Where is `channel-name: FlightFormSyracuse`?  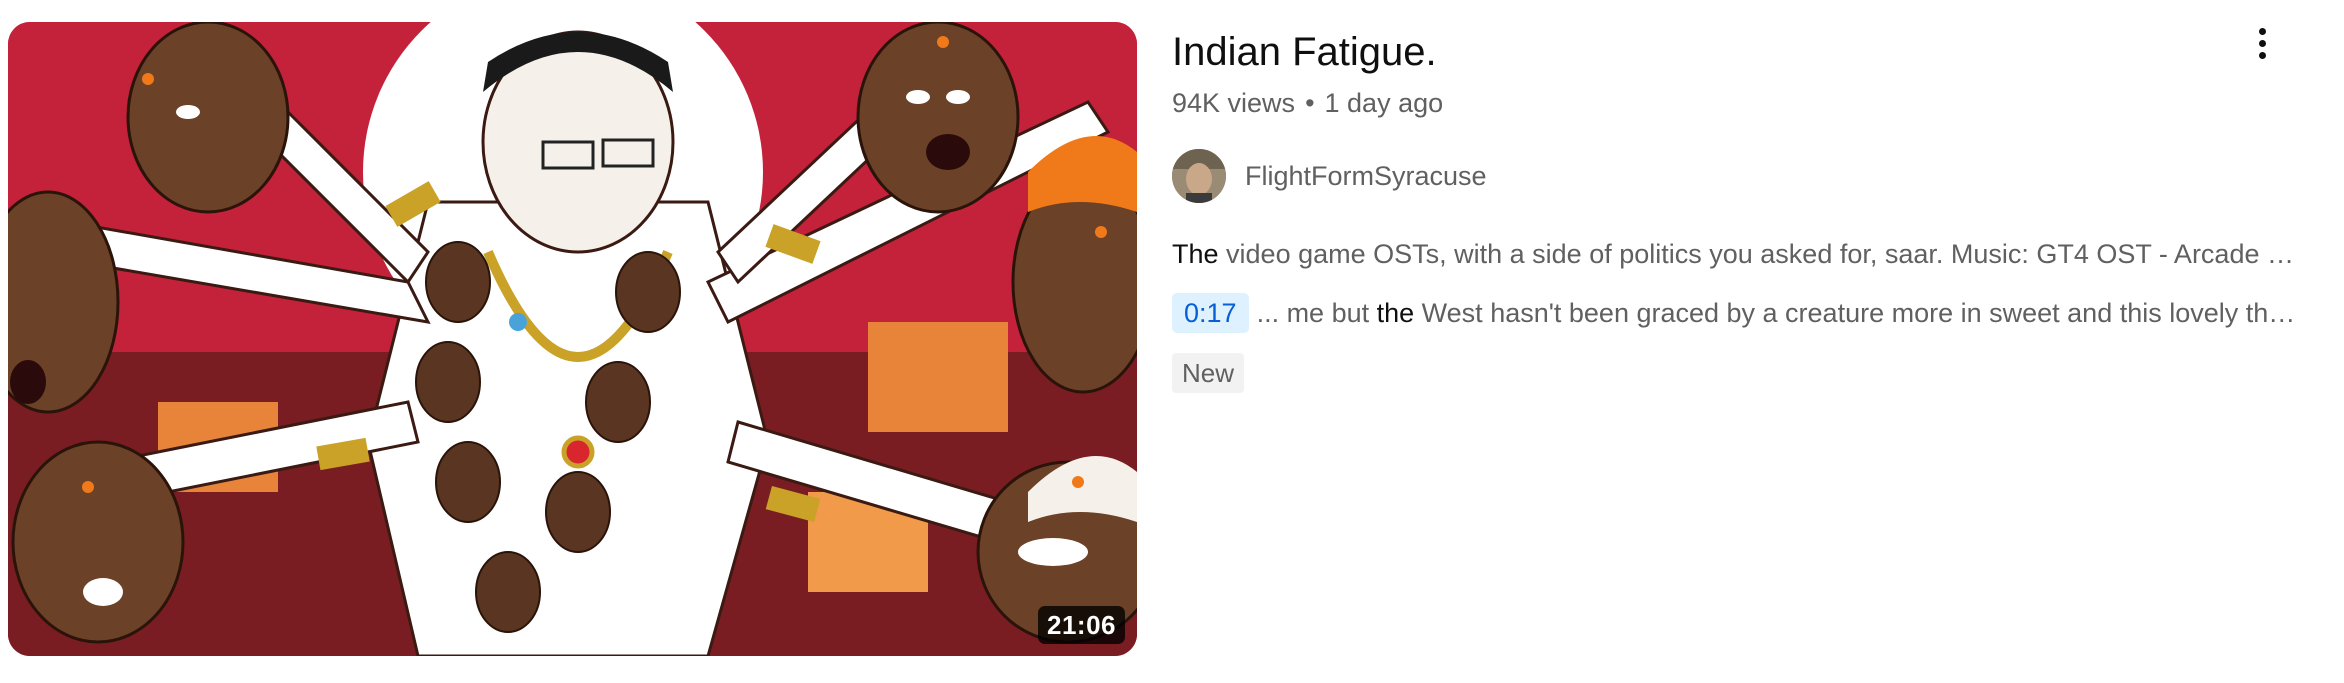
channel-name: FlightFormSyracuse is located at coordinates (1366, 176).